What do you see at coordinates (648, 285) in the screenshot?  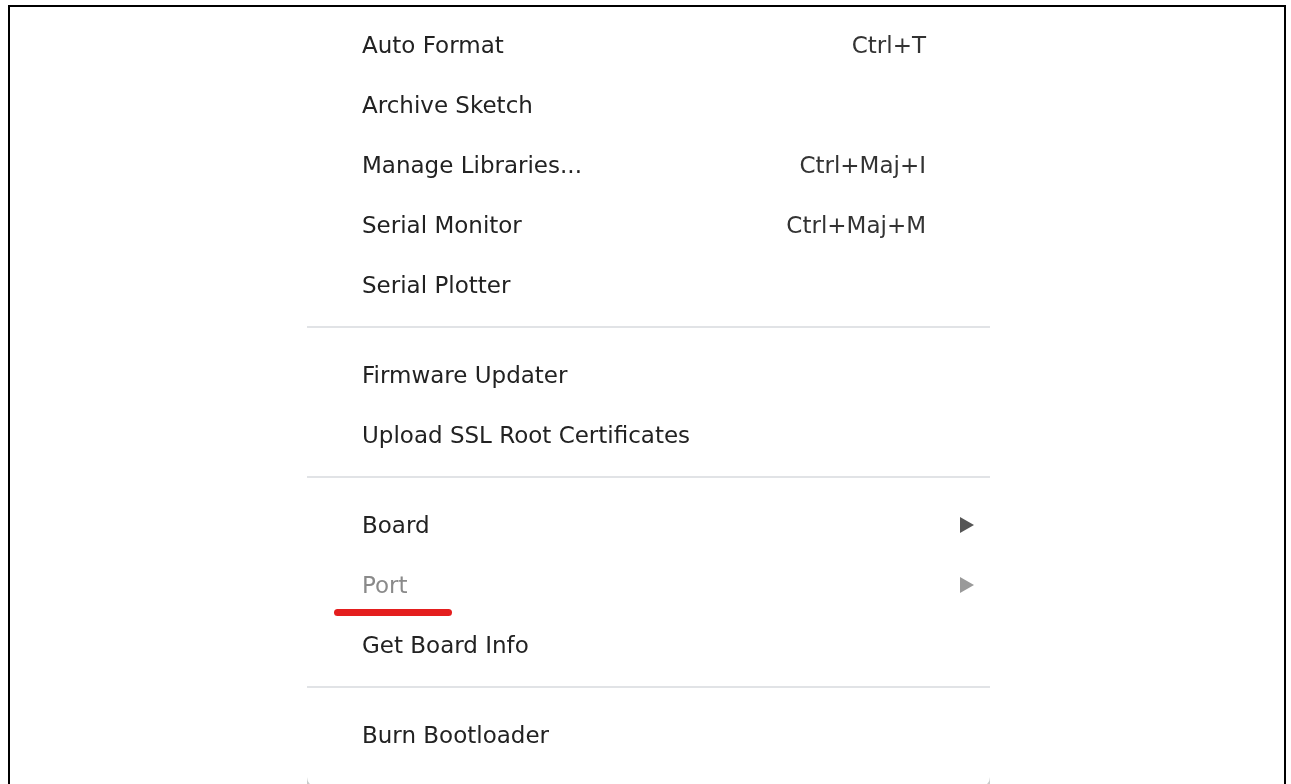 I see `menu-item: Serial Plotter` at bounding box center [648, 285].